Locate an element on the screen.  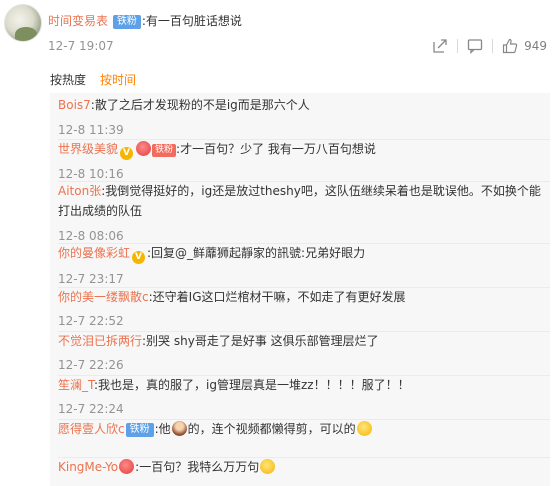
tab-by-hotness: 按热度 is located at coordinates (68, 80).